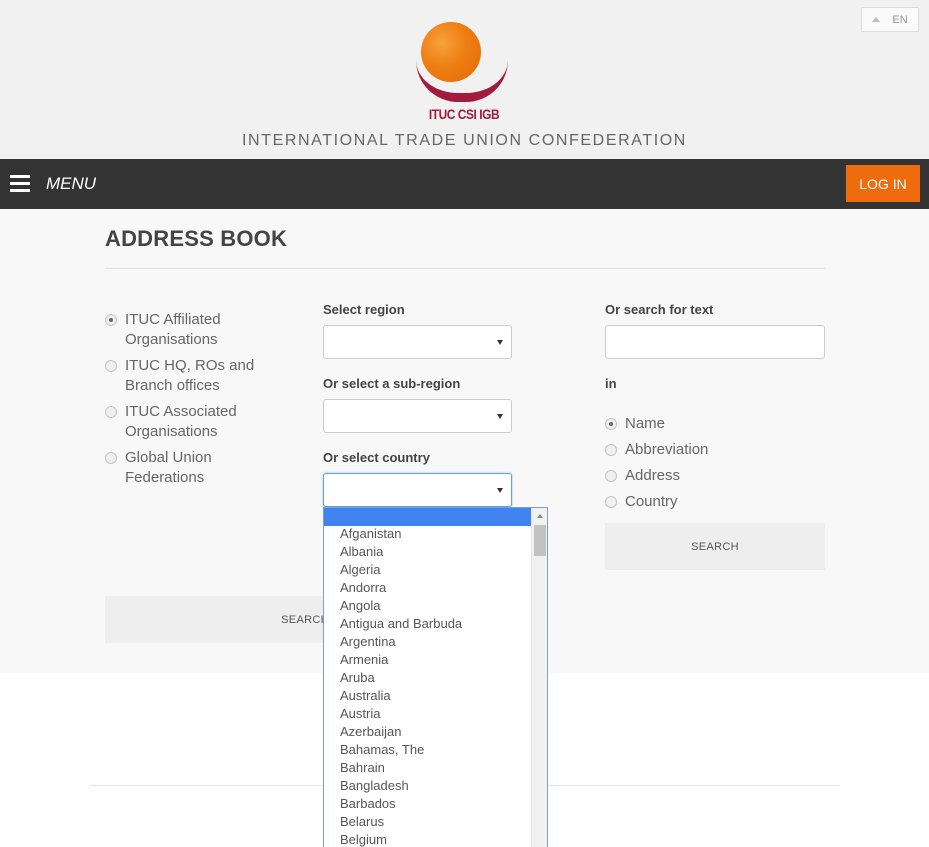 This screenshot has height=847, width=929. Describe the element at coordinates (361, 552) in the screenshot. I see `country-option: Albania` at that location.